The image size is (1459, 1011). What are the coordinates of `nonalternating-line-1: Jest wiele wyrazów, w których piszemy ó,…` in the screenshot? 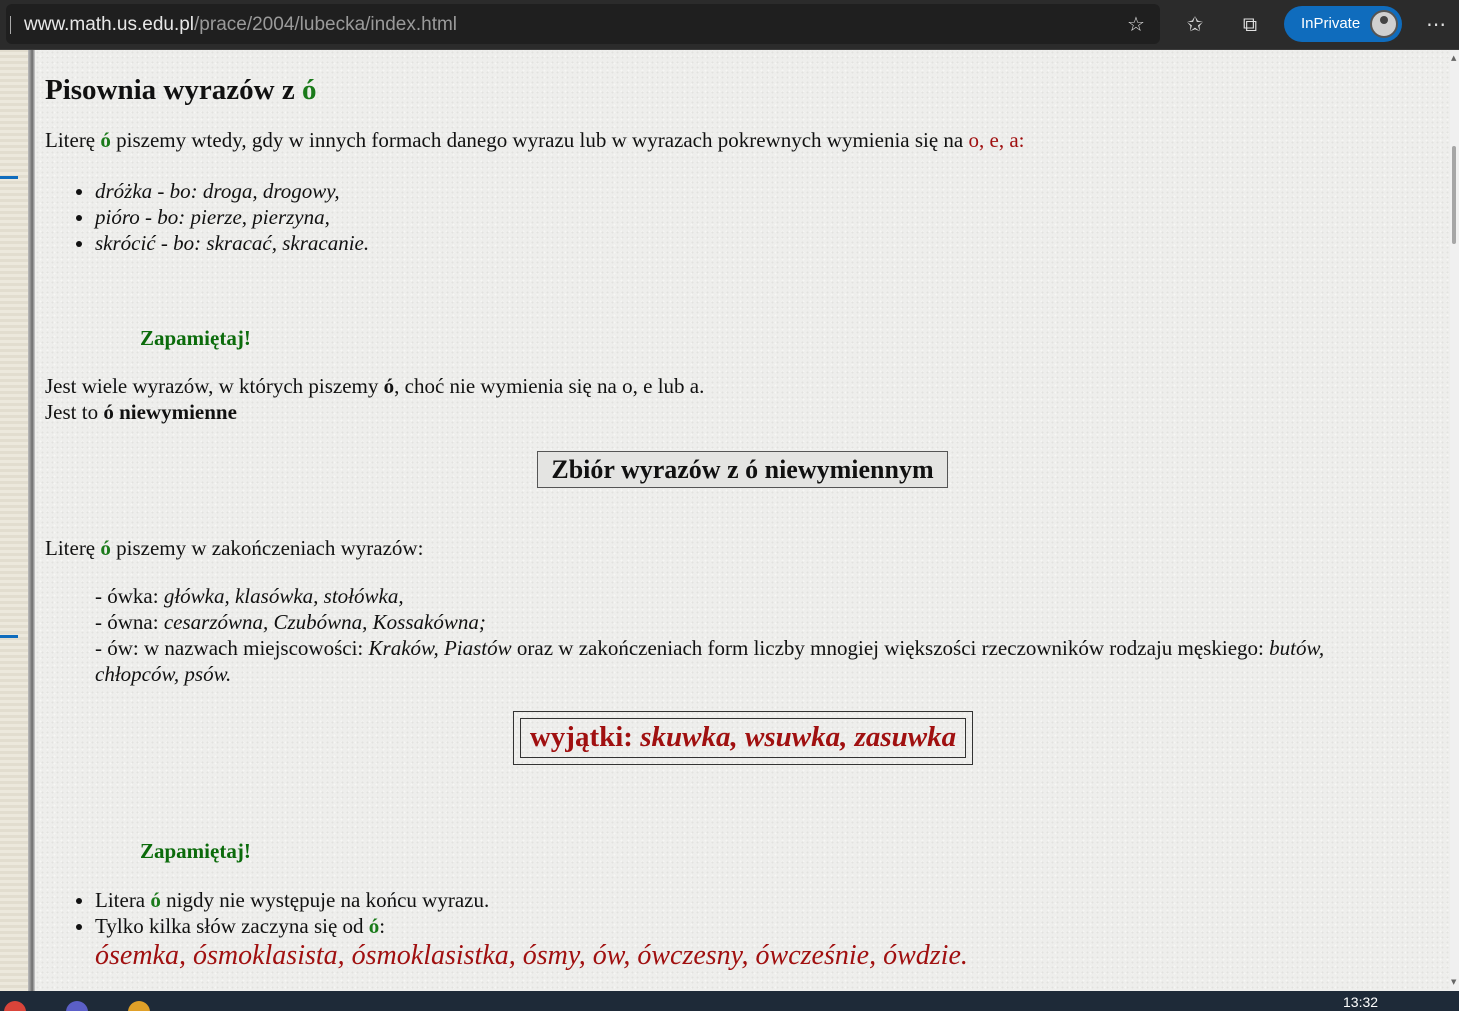 It's located at (374, 386).